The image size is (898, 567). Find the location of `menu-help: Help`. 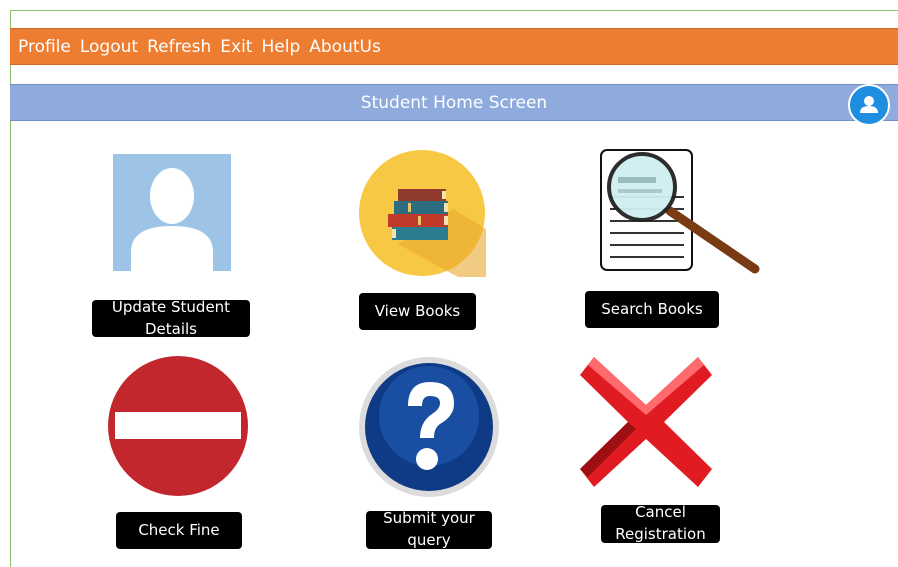

menu-help: Help is located at coordinates (280, 47).